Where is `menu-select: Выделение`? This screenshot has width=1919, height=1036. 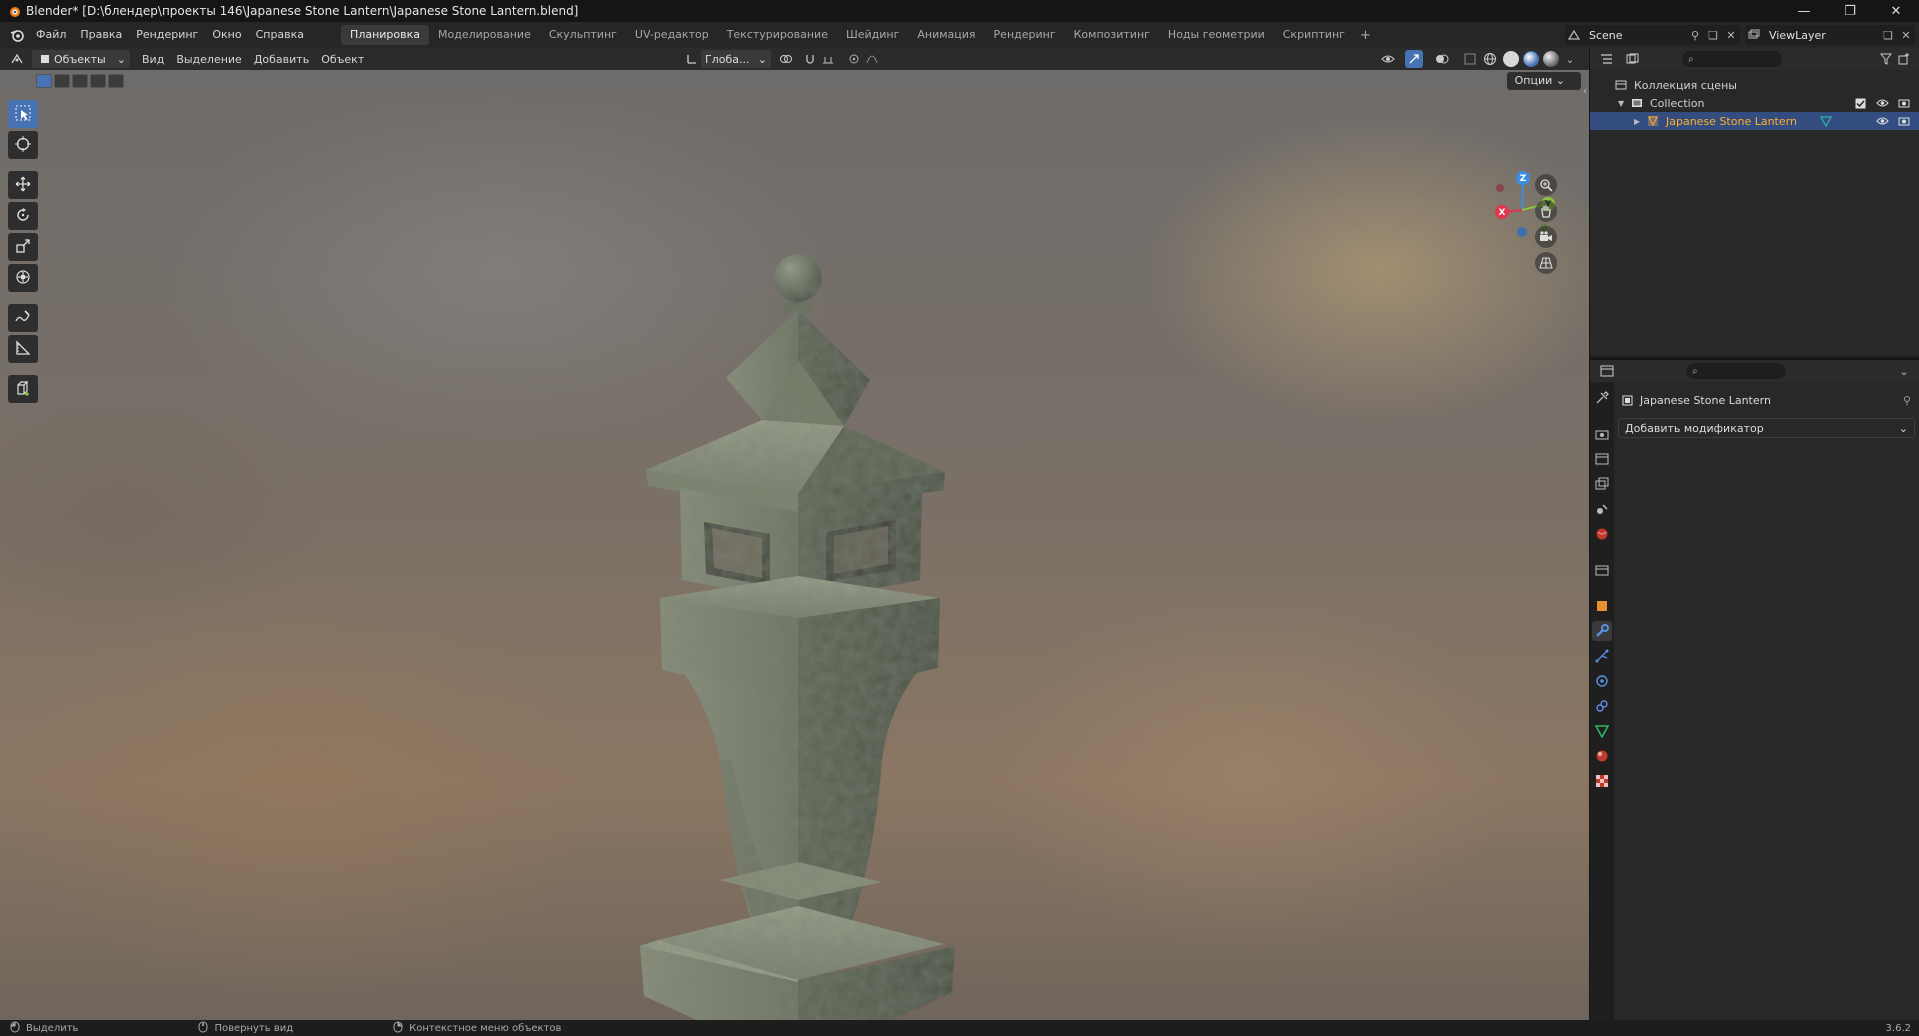
menu-select: Выделение is located at coordinates (209, 59).